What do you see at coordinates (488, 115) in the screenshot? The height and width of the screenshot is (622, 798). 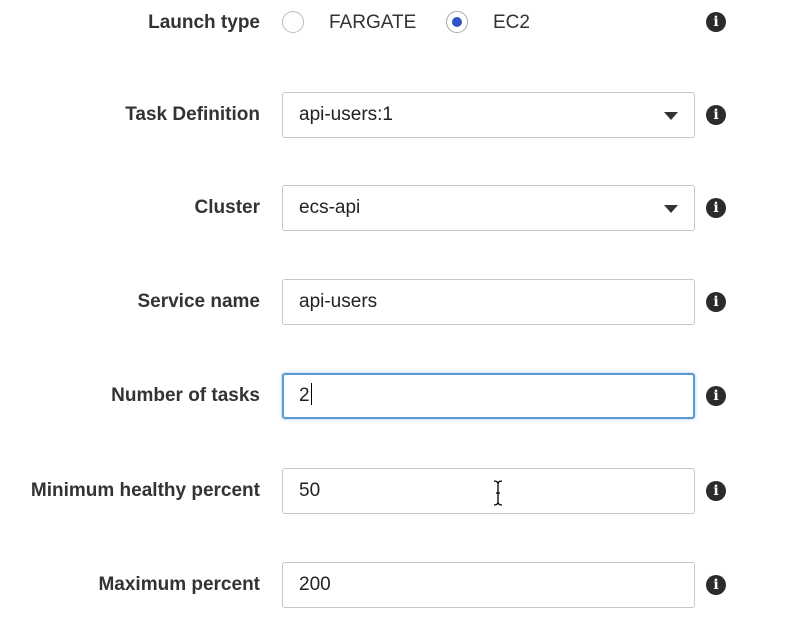 I see `task-definition-select: api-users:1` at bounding box center [488, 115].